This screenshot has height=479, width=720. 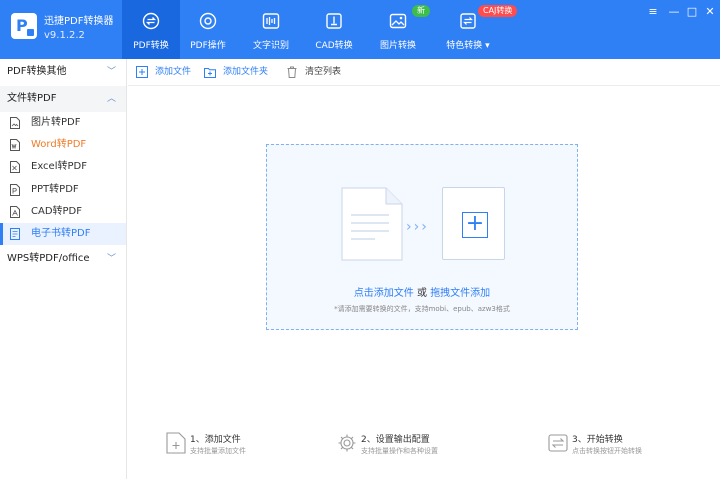 What do you see at coordinates (421, 11) in the screenshot?
I see `new-badge: 新` at bounding box center [421, 11].